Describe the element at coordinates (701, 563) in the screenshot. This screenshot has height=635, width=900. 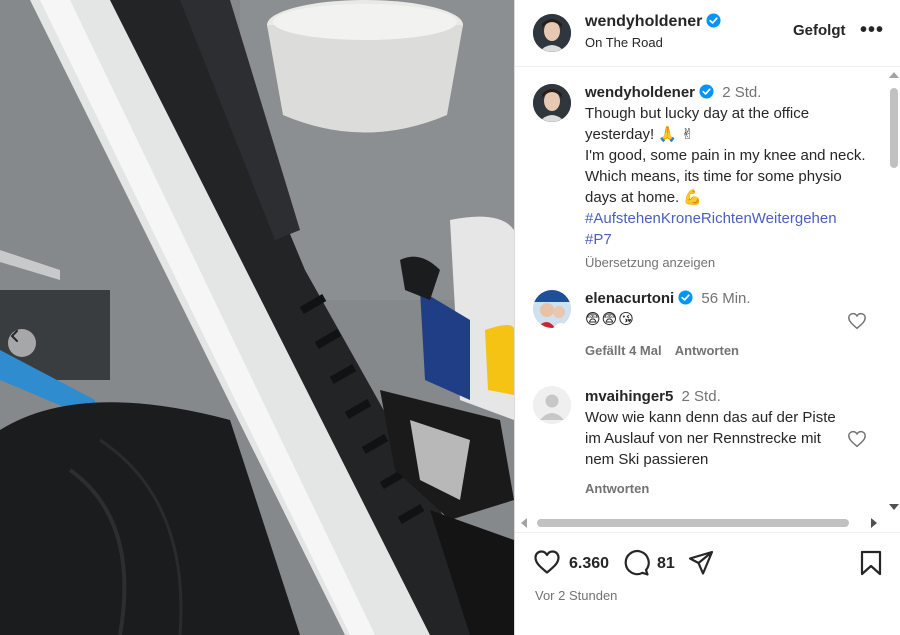
I see `share-paper-plane-icon` at that location.